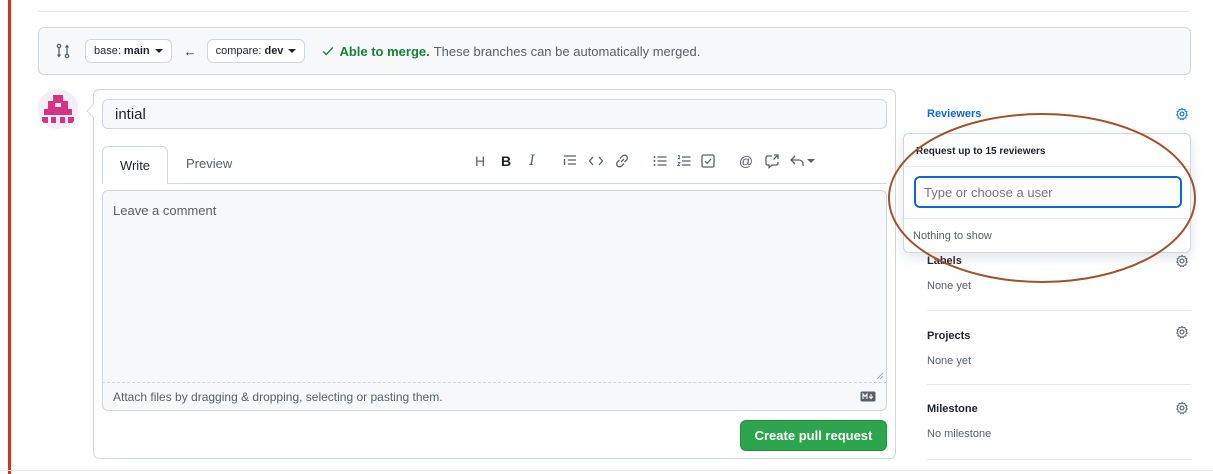 The image size is (1213, 474). I want to click on milestone-title: Milestone, so click(952, 409).